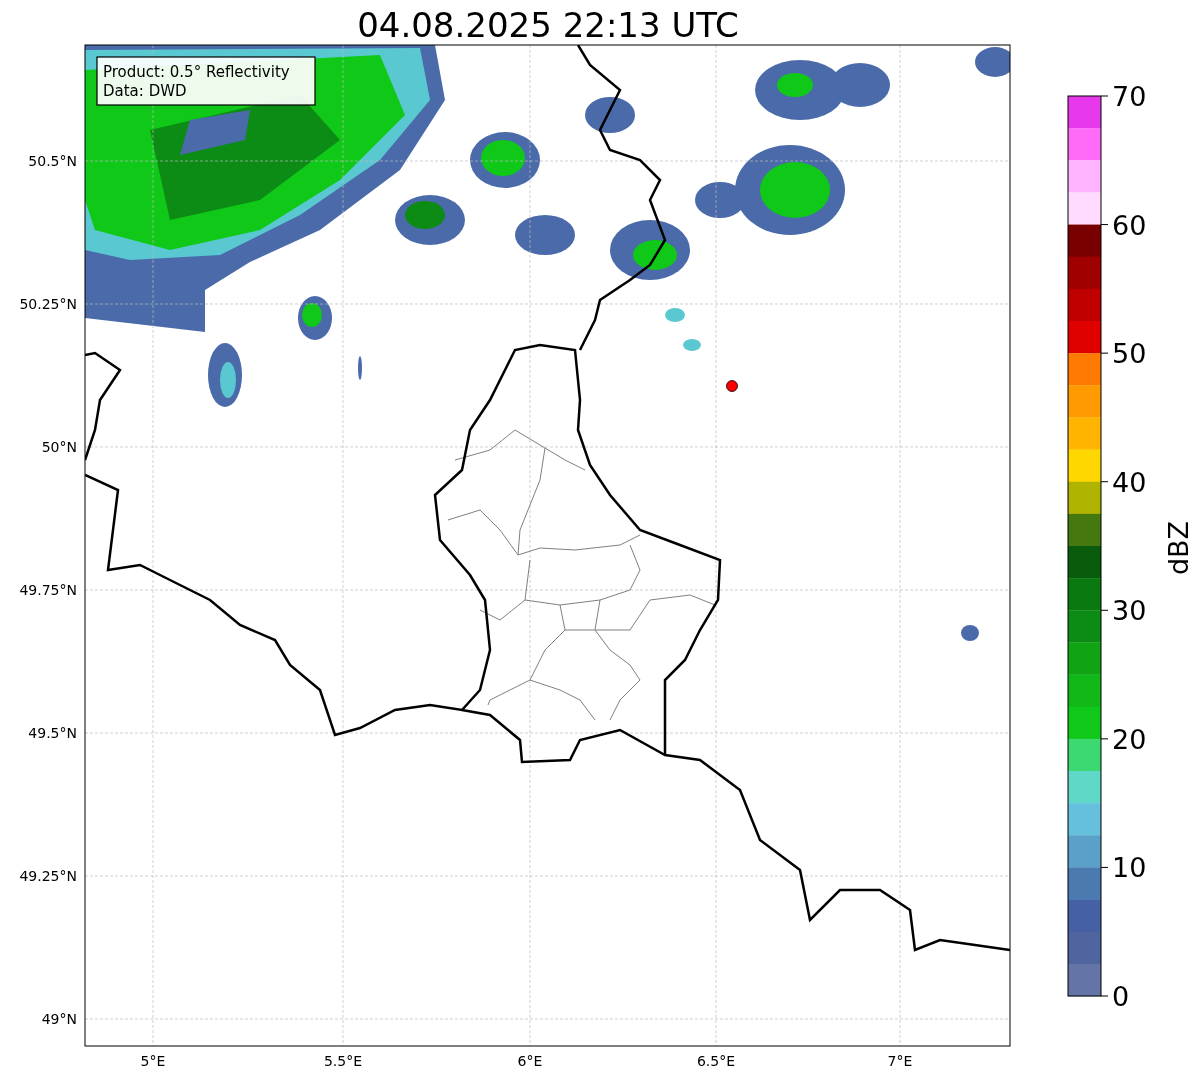 Image resolution: width=1202 pixels, height=1081 pixels. I want to click on latitude-label: 49.25°N, so click(48, 876).